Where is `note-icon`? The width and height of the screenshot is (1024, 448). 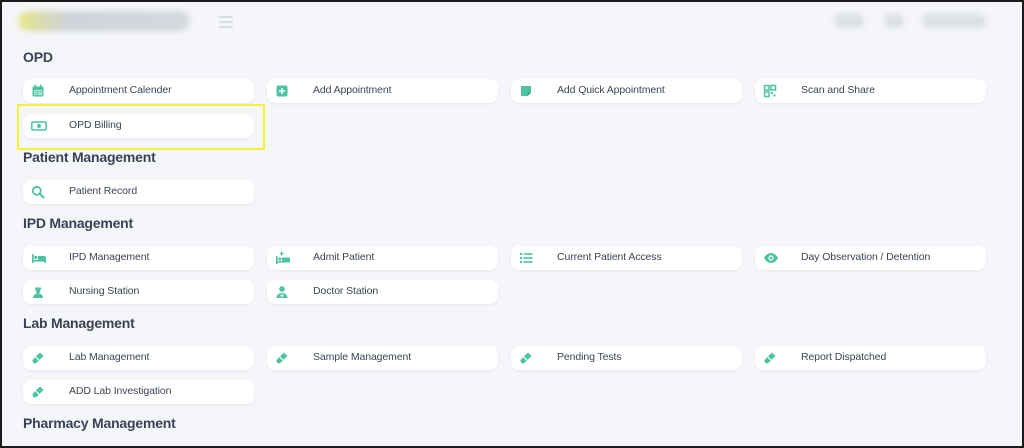
note-icon is located at coordinates (526, 91).